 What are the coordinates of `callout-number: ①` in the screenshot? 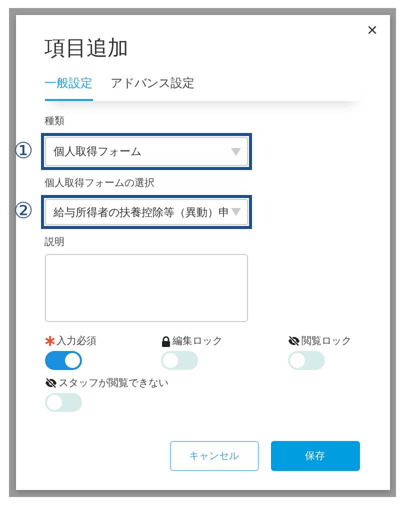 It's located at (24, 151).